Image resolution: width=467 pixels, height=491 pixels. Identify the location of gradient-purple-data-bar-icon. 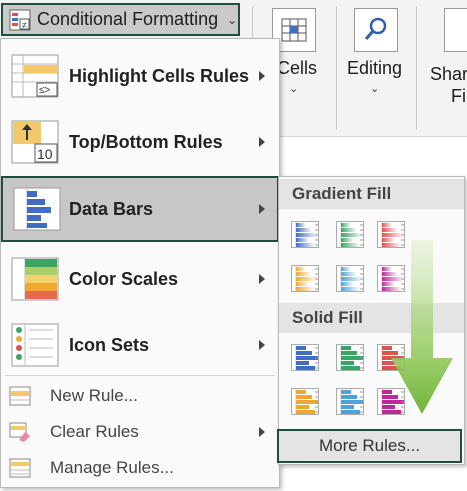
(391, 278).